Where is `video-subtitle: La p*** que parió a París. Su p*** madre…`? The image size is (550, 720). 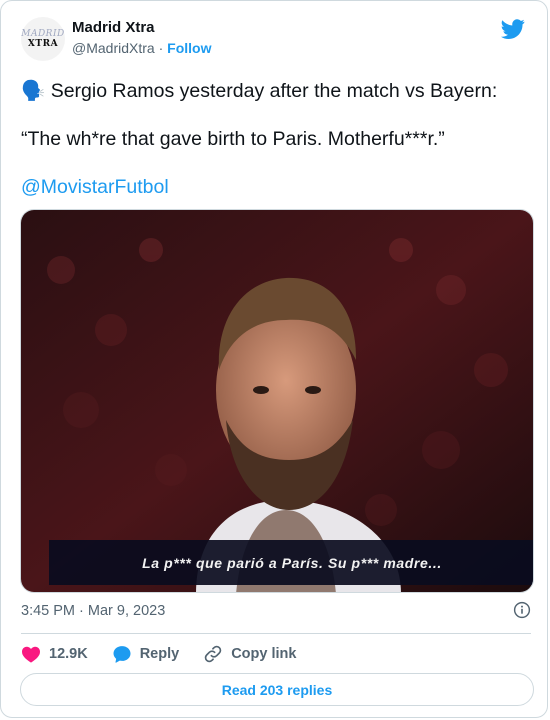 video-subtitle: La p*** que parió a París. Su p*** madre… is located at coordinates (291, 562).